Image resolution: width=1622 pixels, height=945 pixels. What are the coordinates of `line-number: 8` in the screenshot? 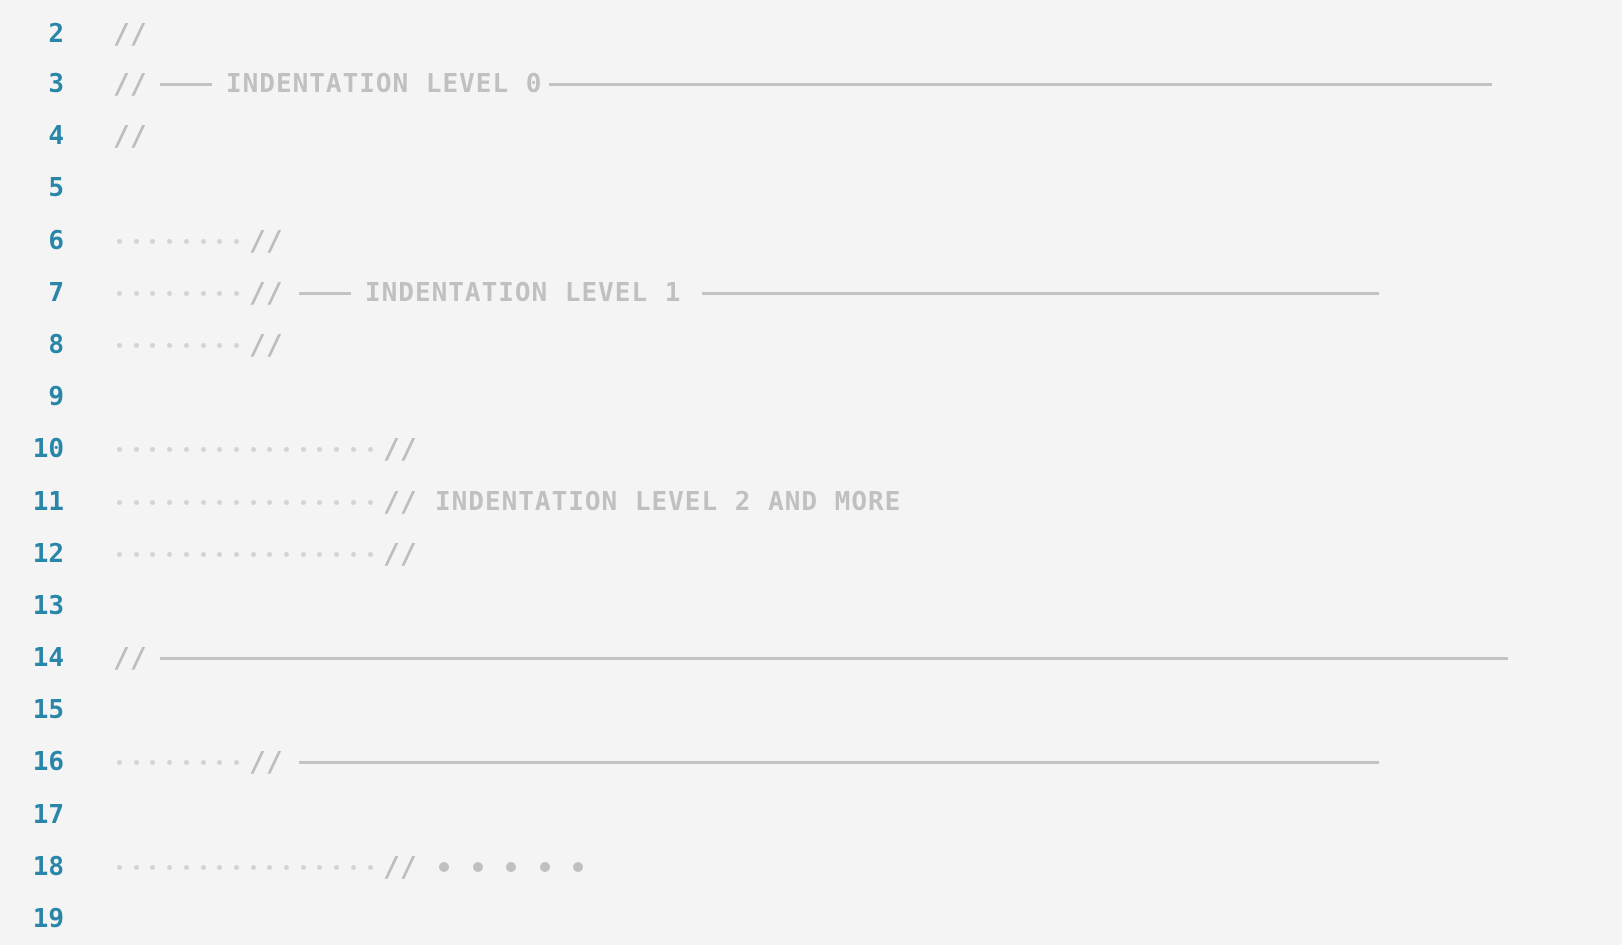 It's located at (56, 345).